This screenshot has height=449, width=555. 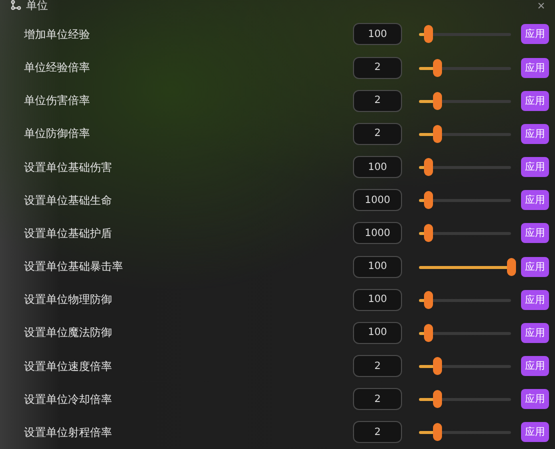 What do you see at coordinates (68, 432) in the screenshot?
I see `setting-label: 设置单位射程倍率` at bounding box center [68, 432].